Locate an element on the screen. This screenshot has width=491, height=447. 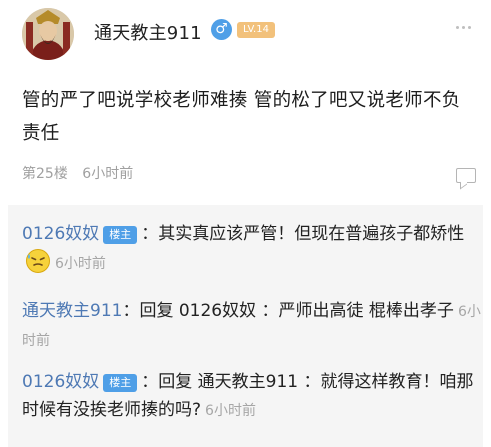
post-body: 管的严了吧说学校老师难揍 管的松了吧又说老师不负责任 is located at coordinates (241, 117).